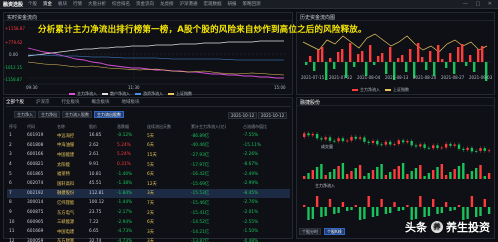 The height and width of the screenshot is (242, 498). What do you see at coordinates (71, 102) in the screenshot?
I see `tab-industry: 行业板块` at bounding box center [71, 102].